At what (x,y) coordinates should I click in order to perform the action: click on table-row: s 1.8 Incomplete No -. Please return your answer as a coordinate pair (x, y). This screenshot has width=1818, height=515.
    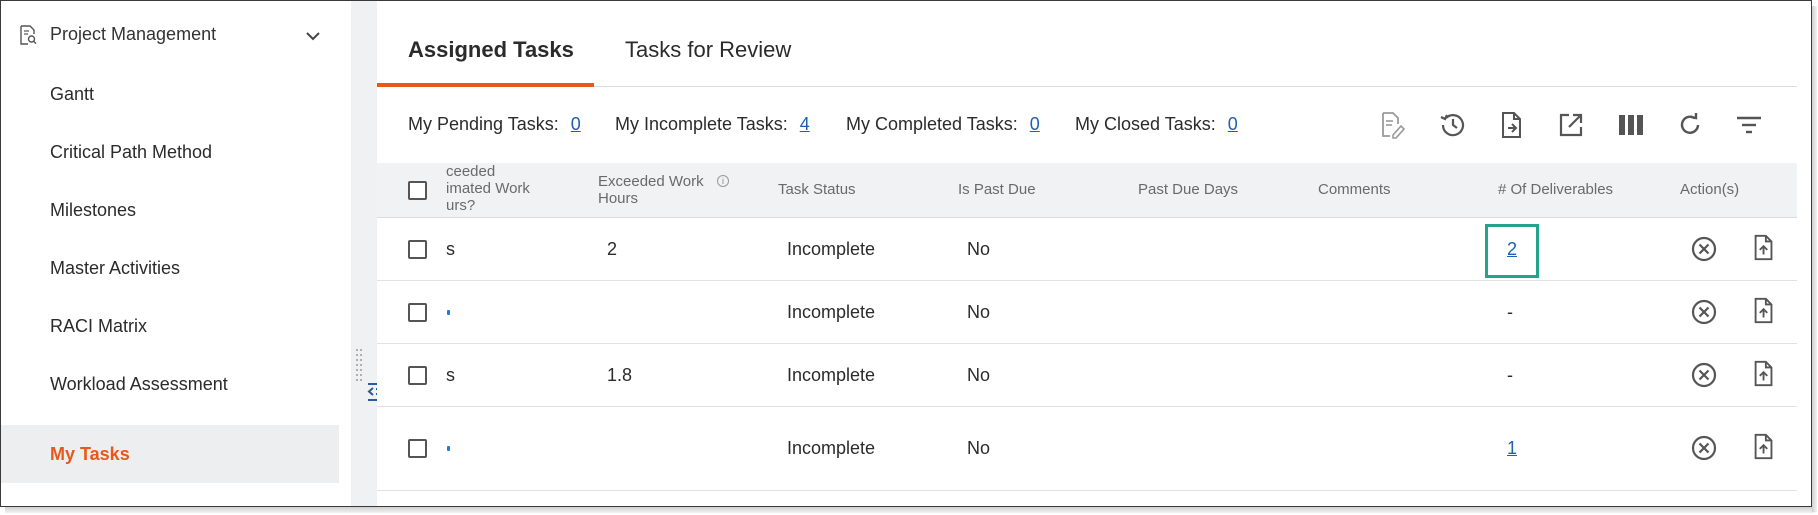
    Looking at the image, I should click on (1087, 375).